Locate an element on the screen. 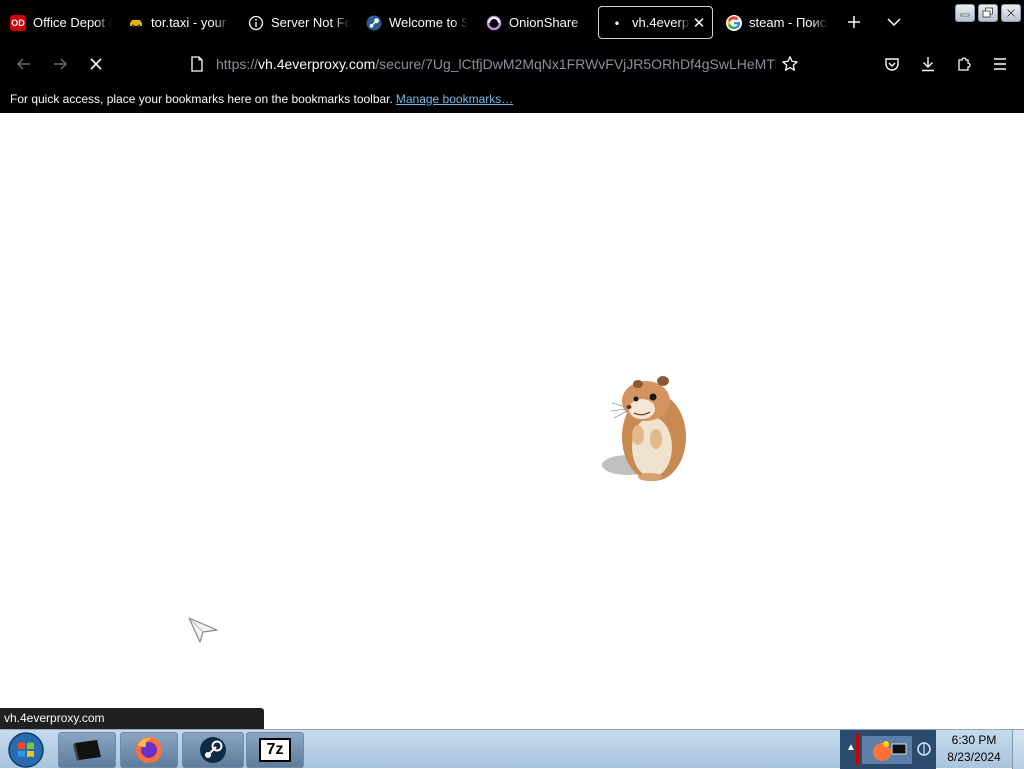 The height and width of the screenshot is (769, 1024). tray-app-icons is located at coordinates (887, 750).